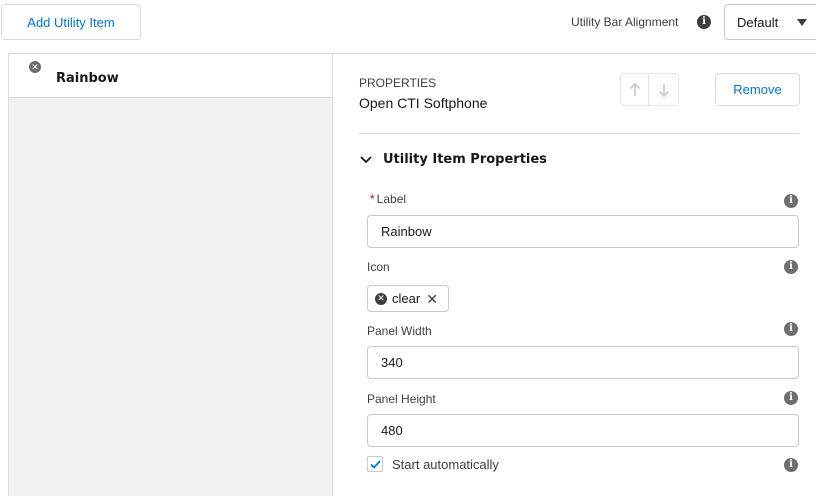  What do you see at coordinates (71, 22) in the screenshot?
I see `add-utility-item-button: Add Utility Item` at bounding box center [71, 22].